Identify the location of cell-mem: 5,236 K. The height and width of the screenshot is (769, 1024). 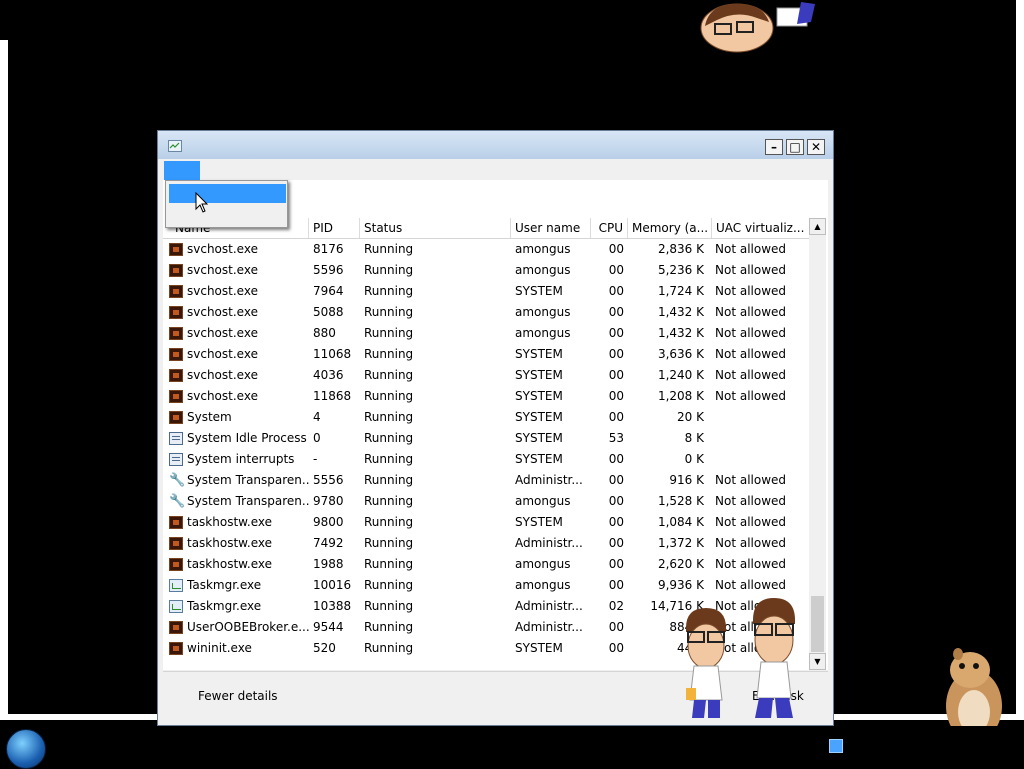
(680, 270).